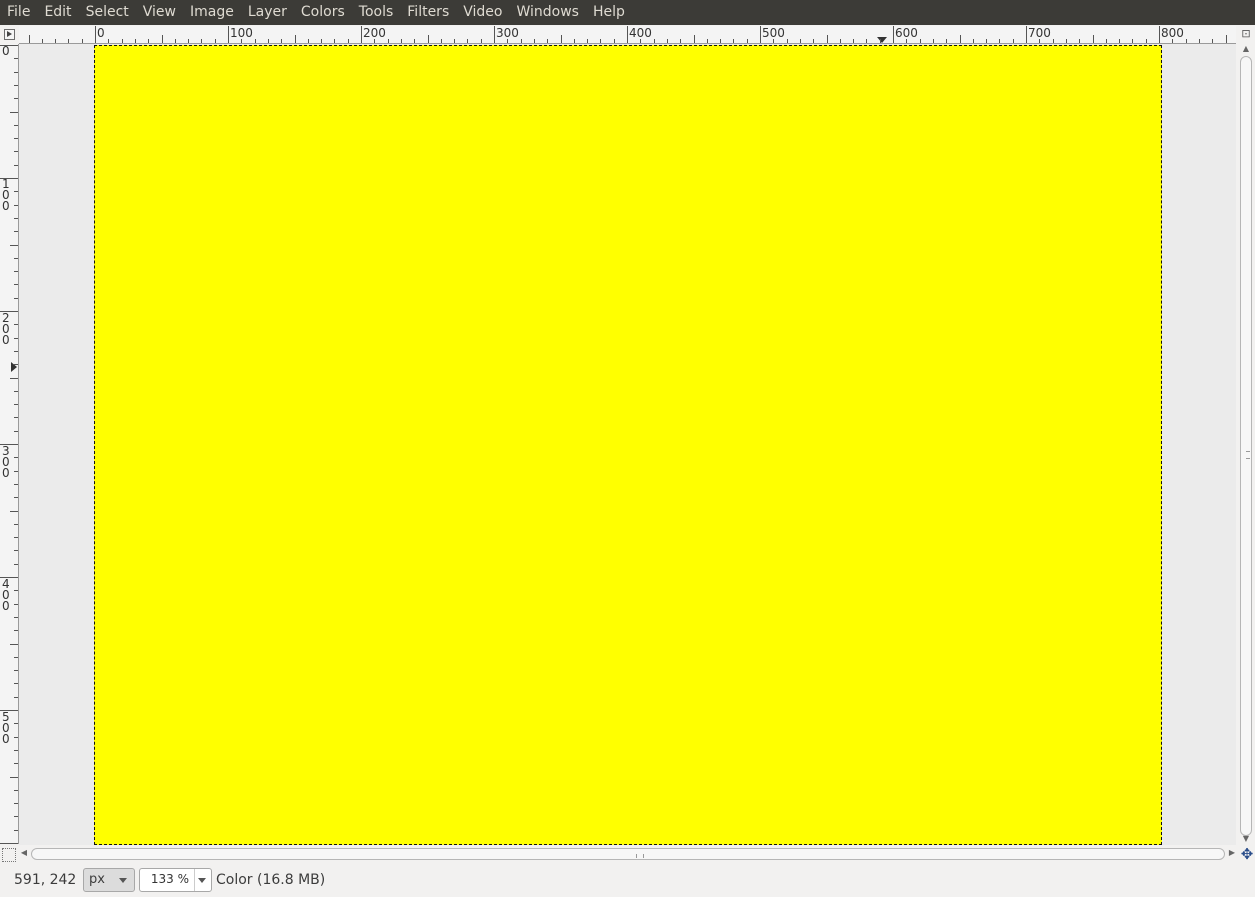  What do you see at coordinates (9, 34) in the screenshot?
I see `quick-menu-button` at bounding box center [9, 34].